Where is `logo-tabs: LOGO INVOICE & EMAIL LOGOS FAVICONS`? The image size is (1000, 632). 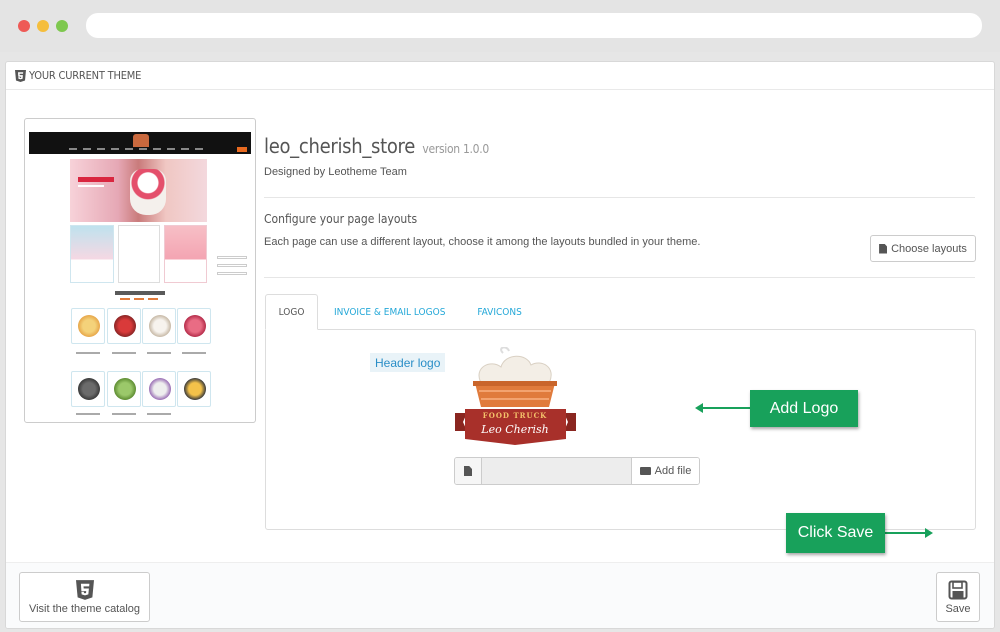
logo-tabs: LOGO INVOICE & EMAIL LOGOS FAVICONS is located at coordinates (401, 312).